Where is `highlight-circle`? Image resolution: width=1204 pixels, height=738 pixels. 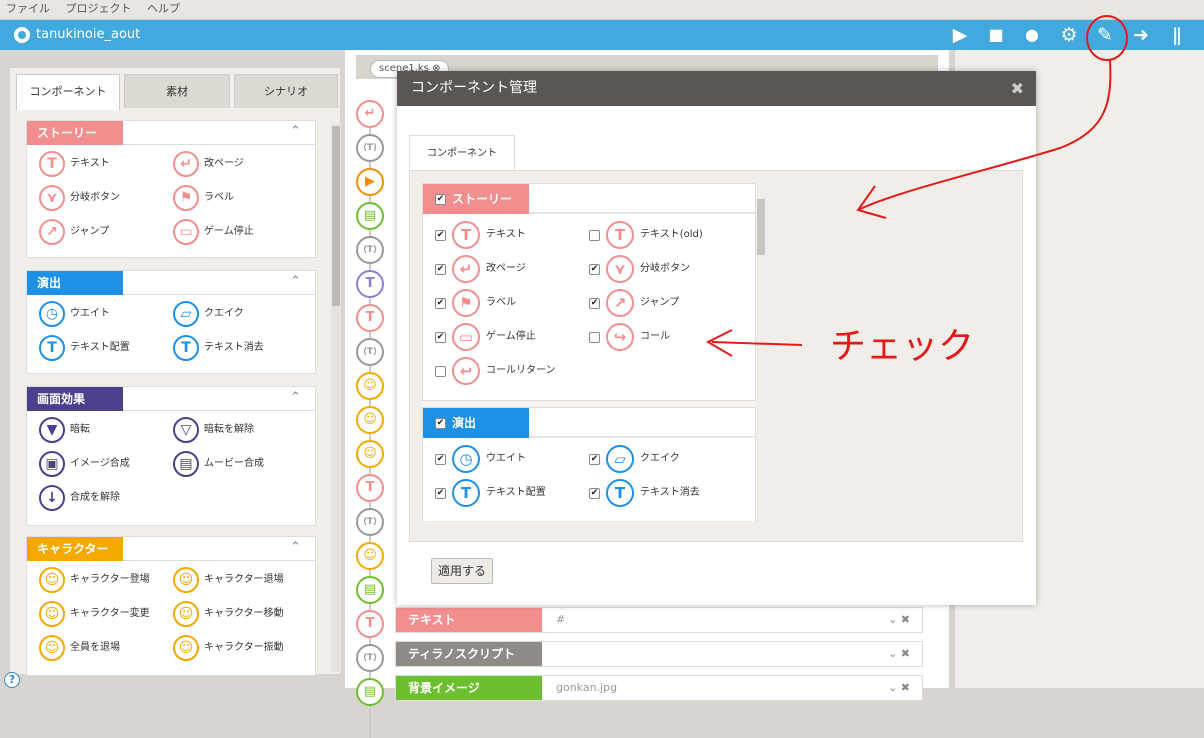 highlight-circle is located at coordinates (1107, 38).